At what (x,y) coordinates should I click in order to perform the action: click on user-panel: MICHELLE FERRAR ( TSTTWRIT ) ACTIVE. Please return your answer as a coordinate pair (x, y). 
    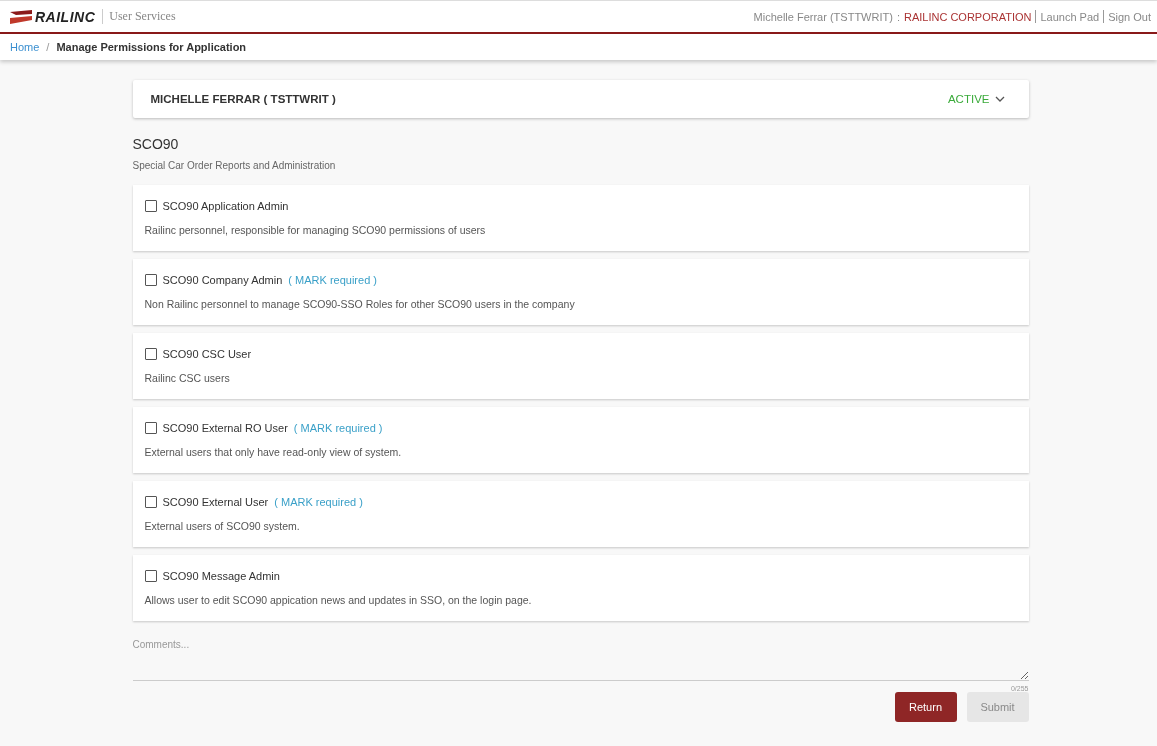
    Looking at the image, I should click on (580, 99).